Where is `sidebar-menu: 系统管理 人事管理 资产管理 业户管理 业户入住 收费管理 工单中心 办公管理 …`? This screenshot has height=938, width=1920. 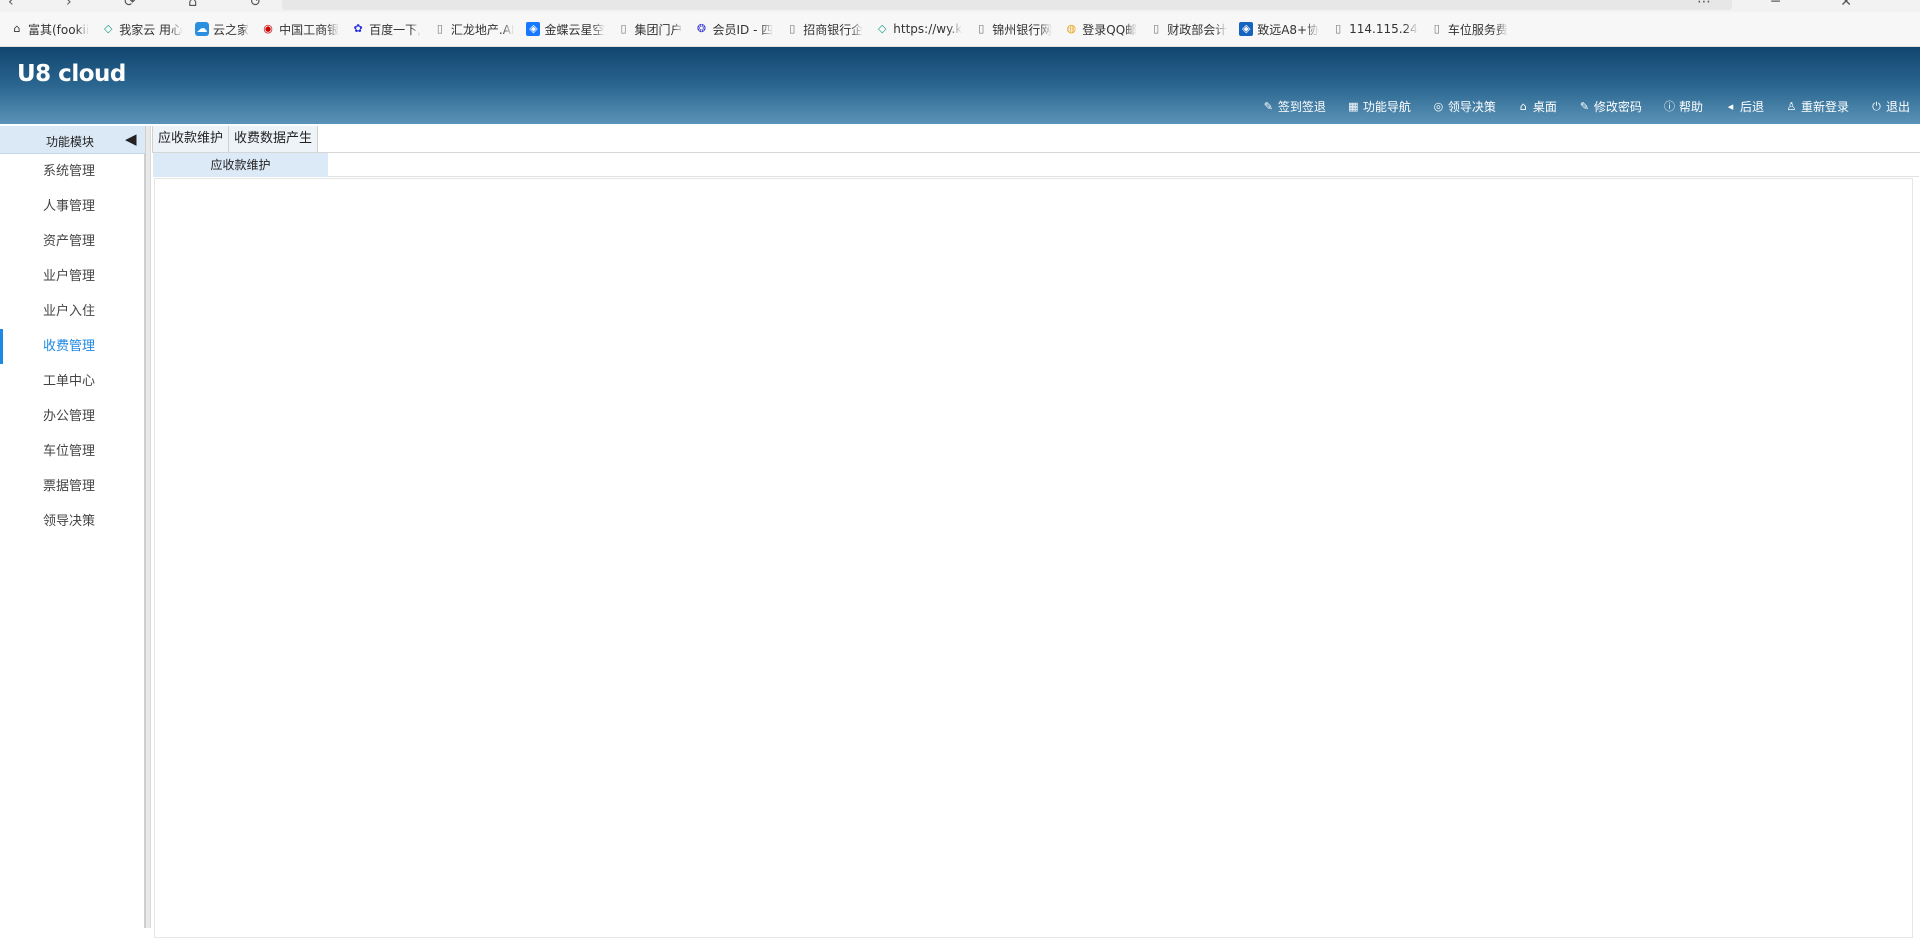 sidebar-menu: 系统管理 人事管理 资产管理 业户管理 业户入住 收费管理 工单中心 办公管理 … is located at coordinates (72, 346).